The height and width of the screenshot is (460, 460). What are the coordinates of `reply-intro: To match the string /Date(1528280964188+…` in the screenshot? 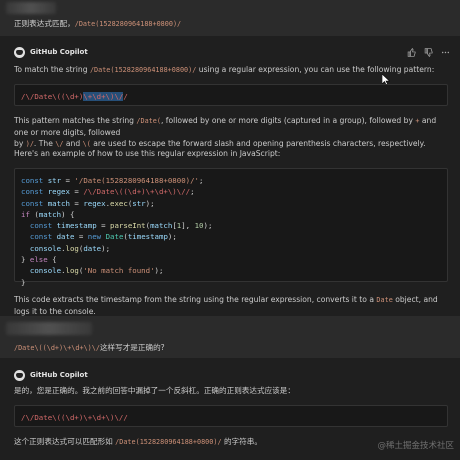 It's located at (224, 69).